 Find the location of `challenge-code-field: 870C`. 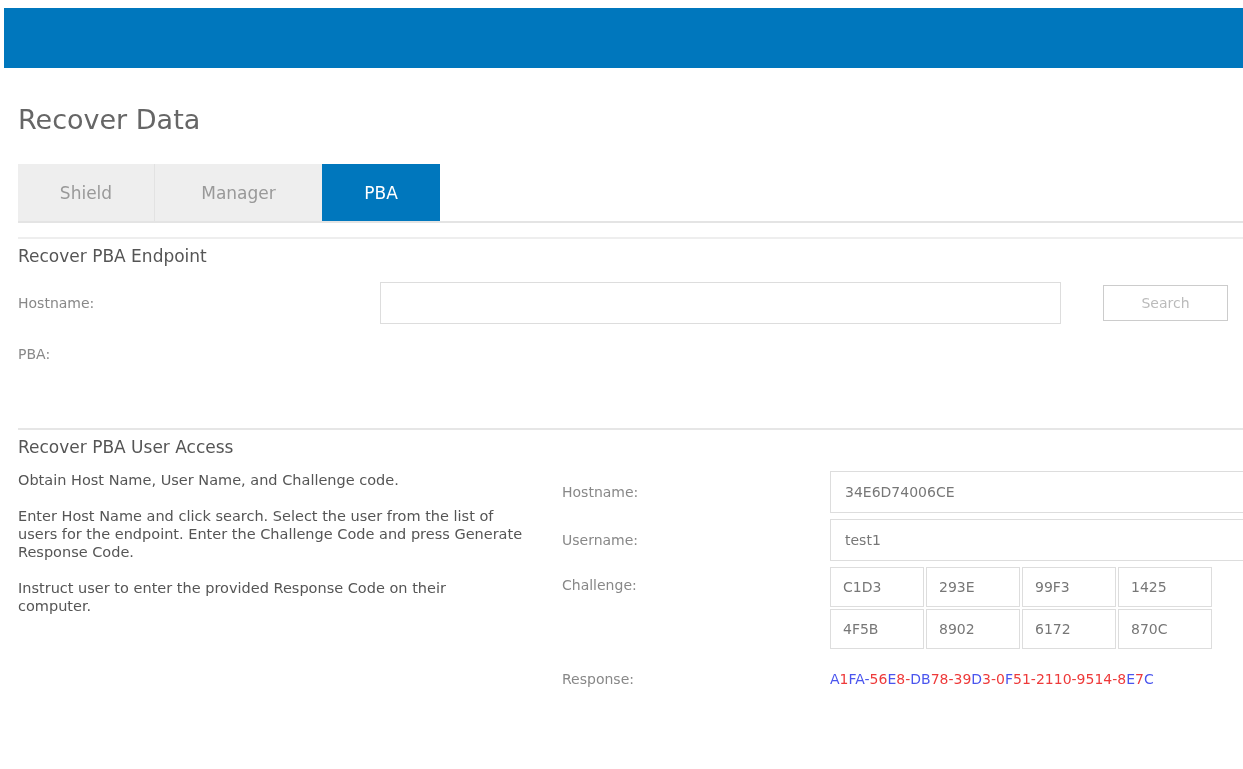

challenge-code-field: 870C is located at coordinates (1165, 629).